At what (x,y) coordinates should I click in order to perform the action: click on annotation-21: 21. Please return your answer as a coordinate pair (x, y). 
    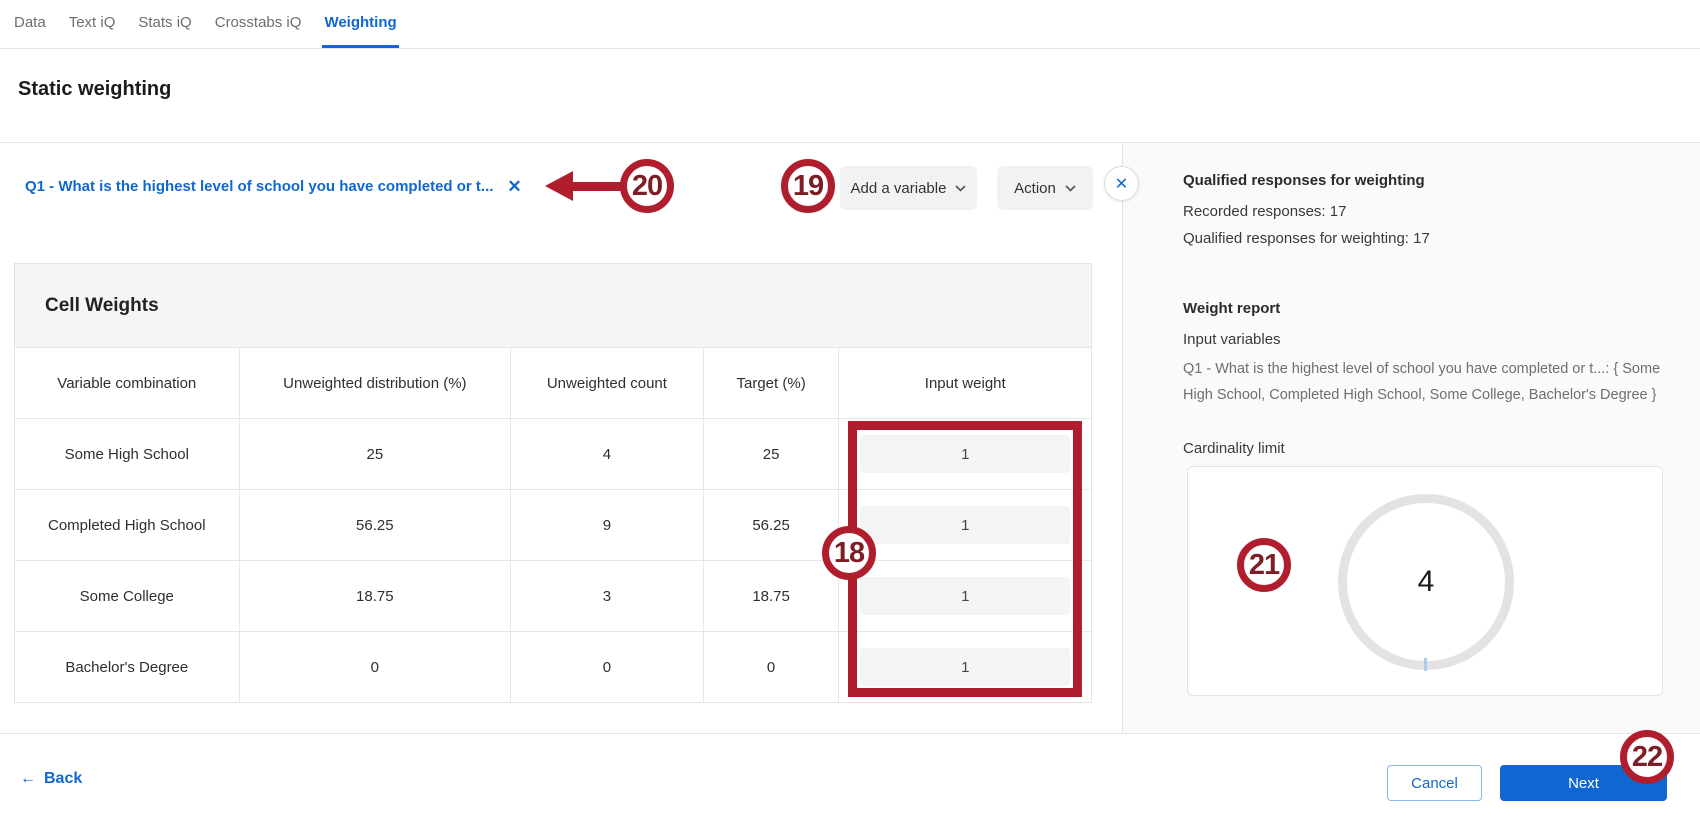
    Looking at the image, I should click on (1264, 565).